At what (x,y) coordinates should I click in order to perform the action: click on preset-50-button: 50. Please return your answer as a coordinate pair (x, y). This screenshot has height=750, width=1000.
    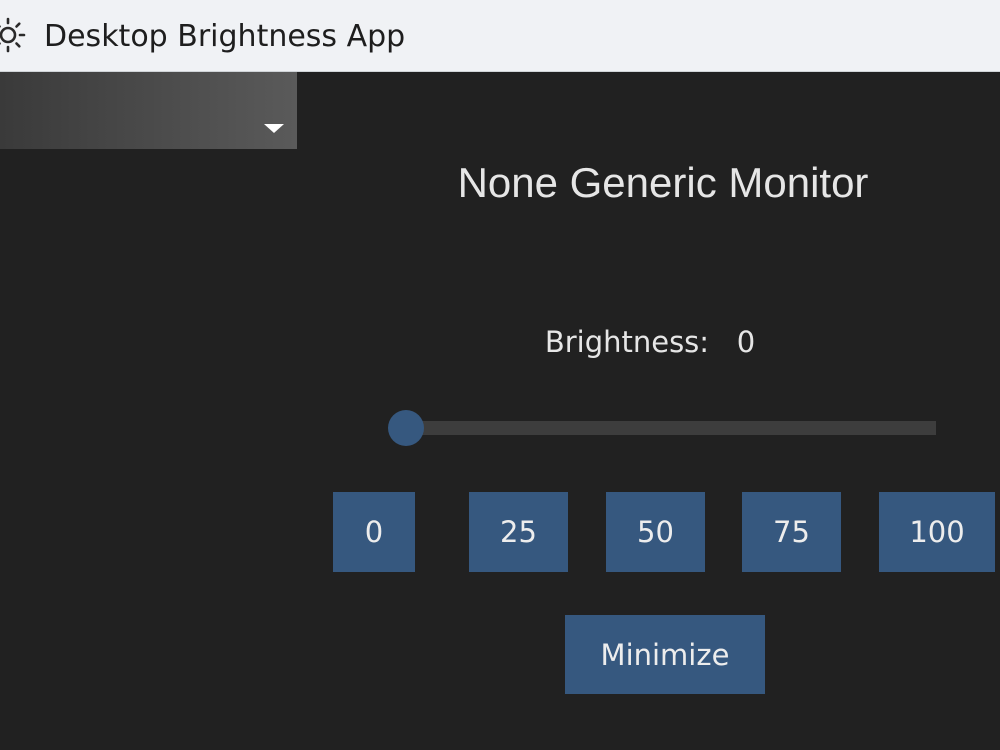
    Looking at the image, I should click on (655, 532).